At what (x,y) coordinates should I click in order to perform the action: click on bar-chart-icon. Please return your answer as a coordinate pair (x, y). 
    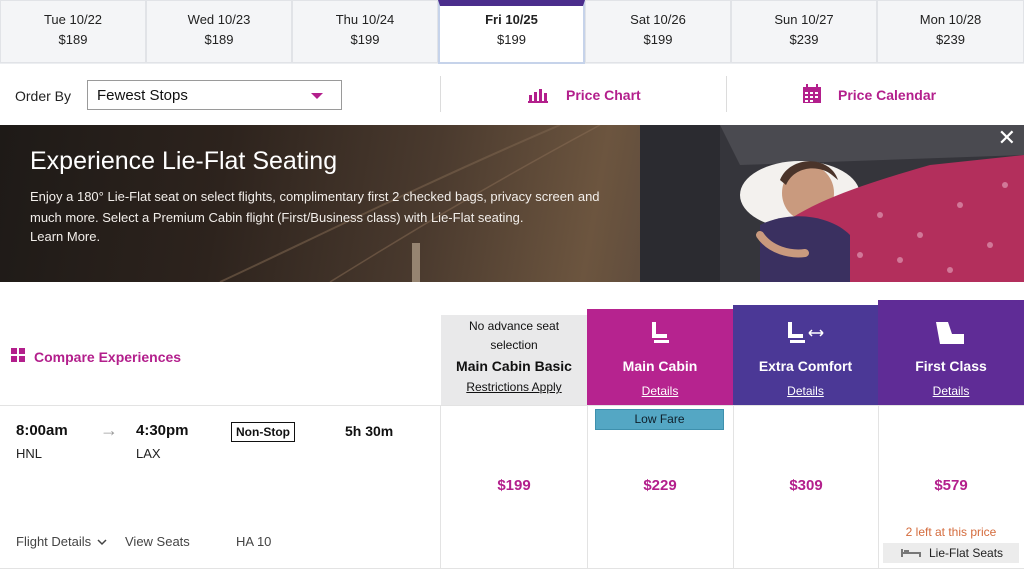
    Looking at the image, I should click on (538, 96).